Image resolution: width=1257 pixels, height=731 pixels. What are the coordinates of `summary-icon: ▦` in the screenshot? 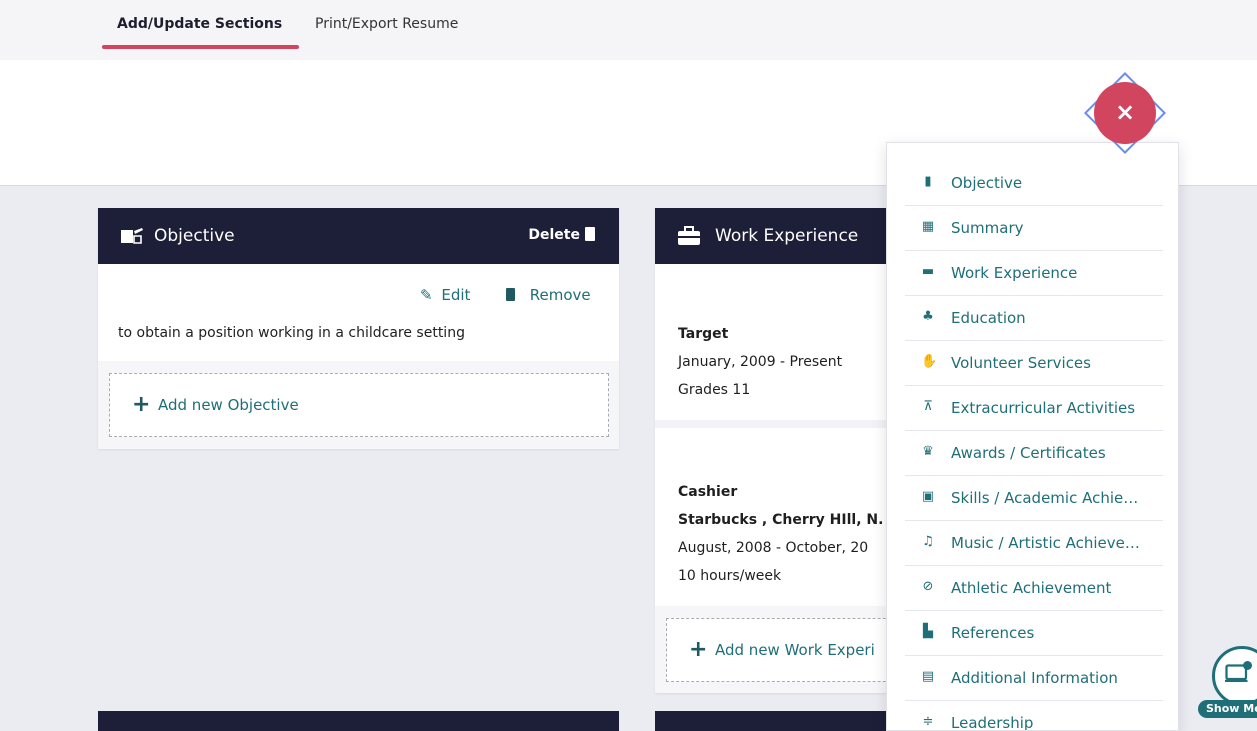 It's located at (928, 226).